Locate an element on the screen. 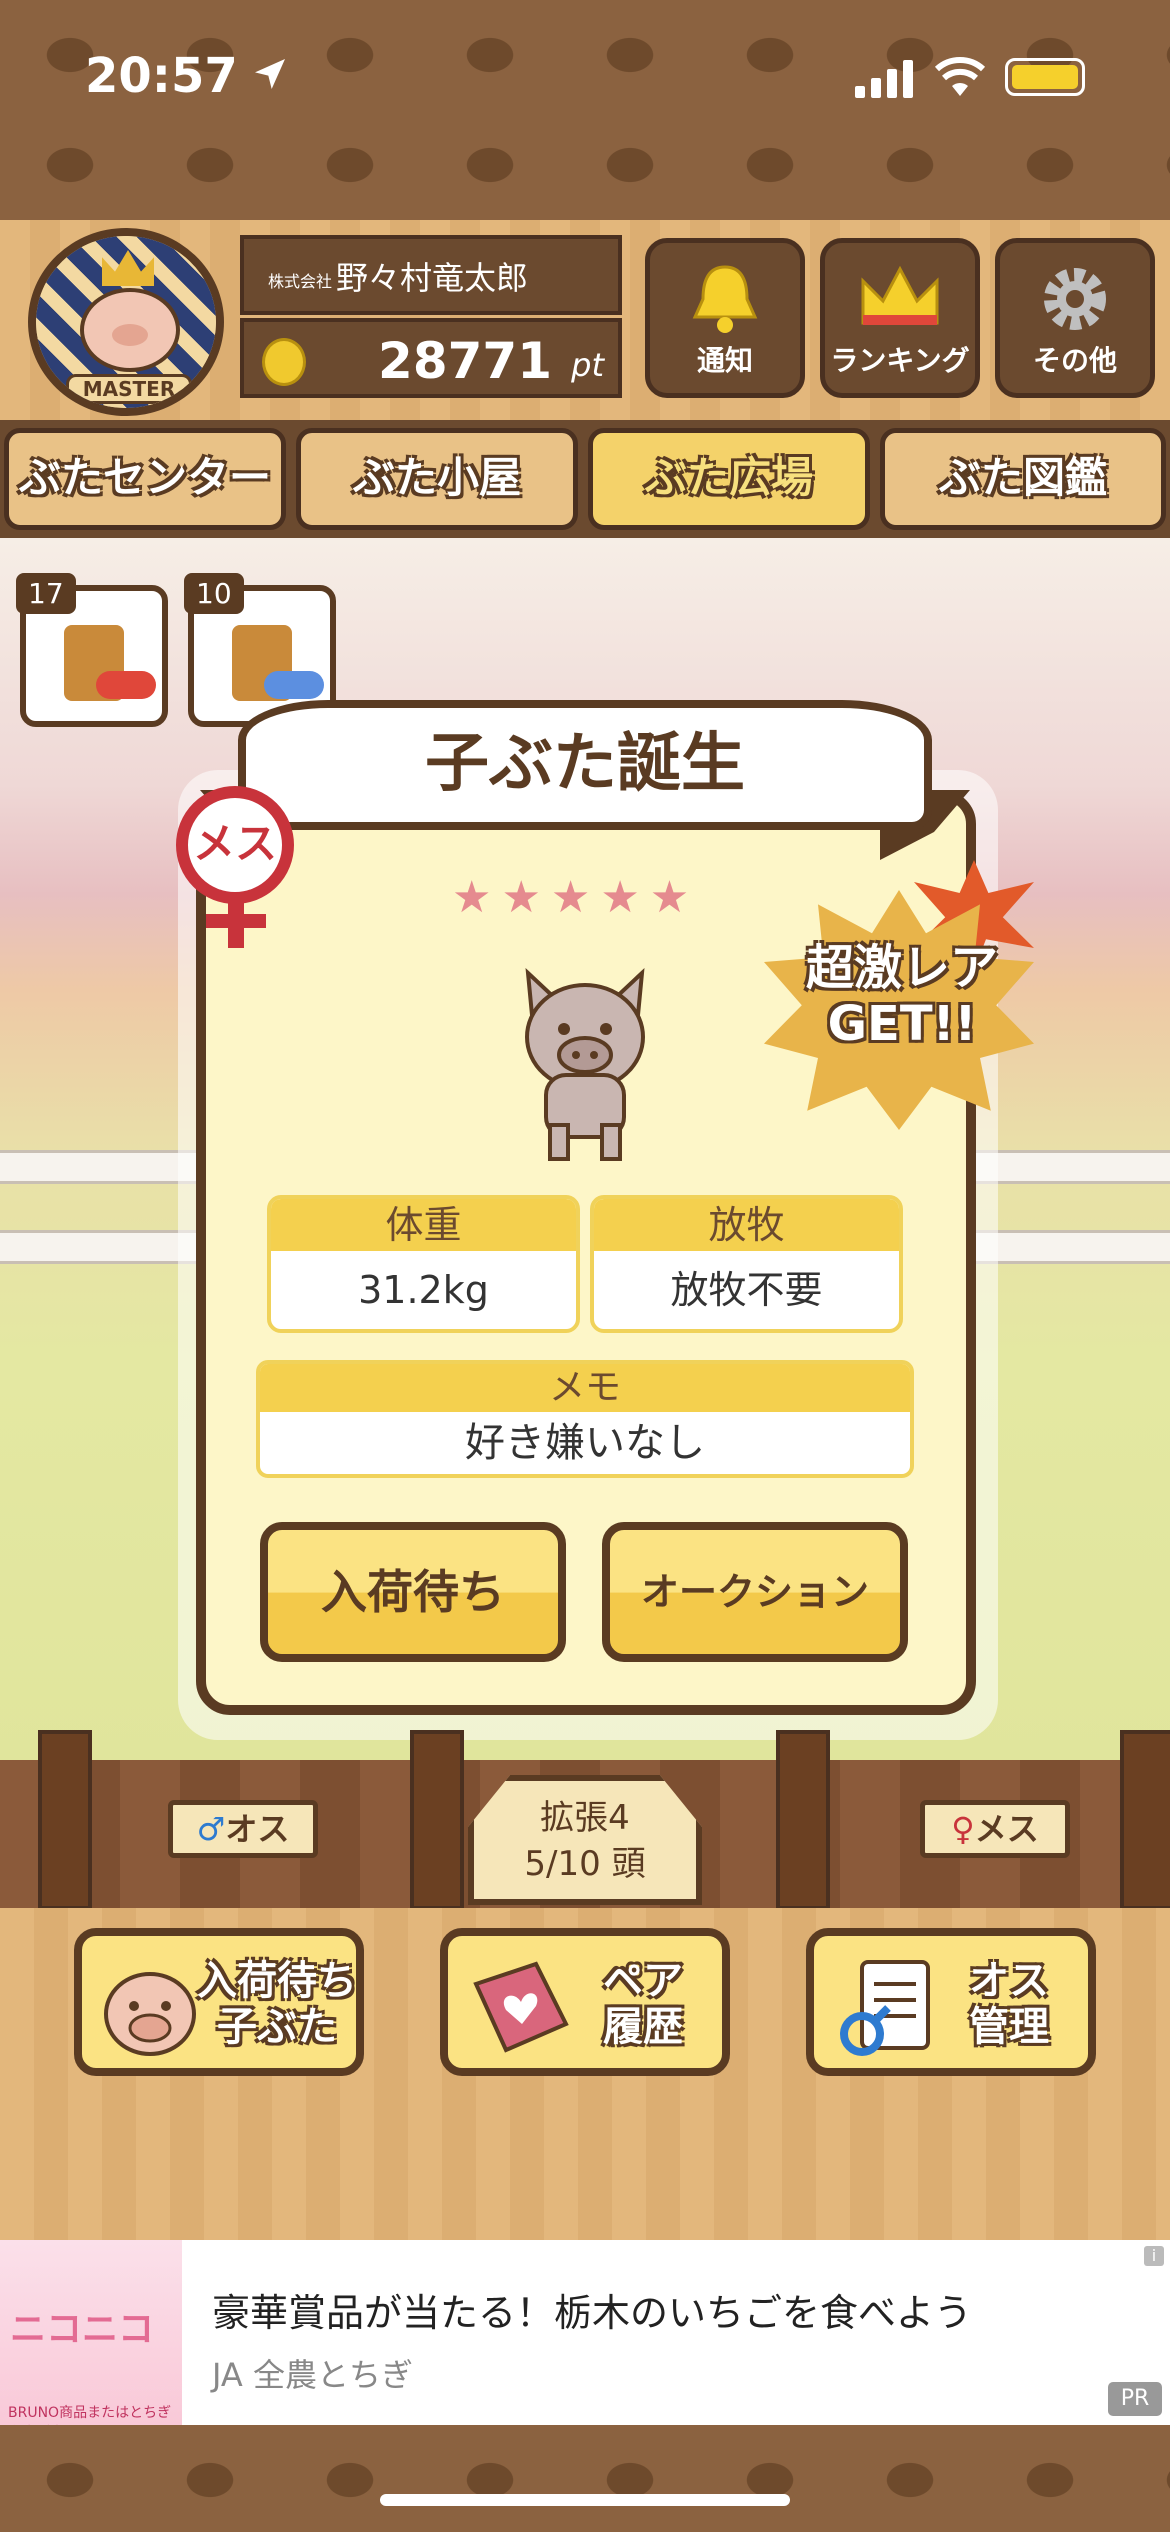  points-unit: pt is located at coordinates (587, 365).